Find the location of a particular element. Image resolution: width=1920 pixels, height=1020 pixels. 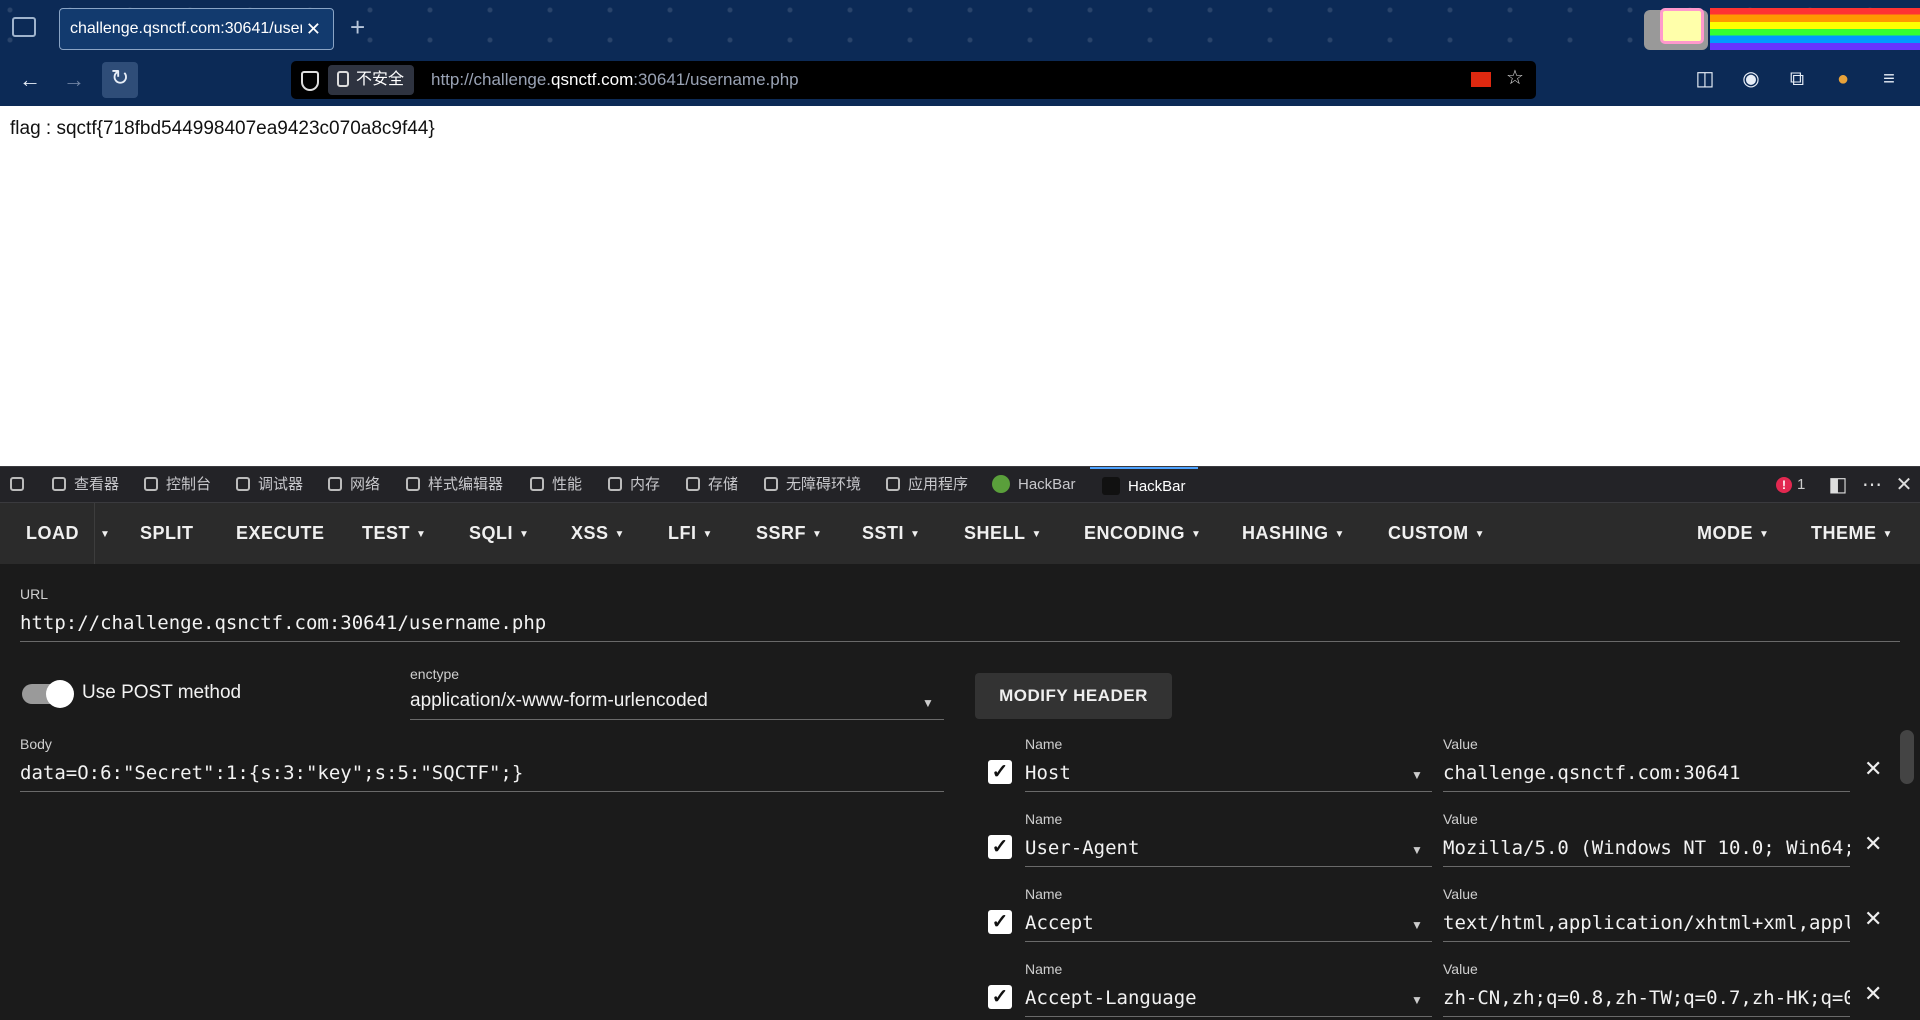

error-icon: ! is located at coordinates (1784, 485).